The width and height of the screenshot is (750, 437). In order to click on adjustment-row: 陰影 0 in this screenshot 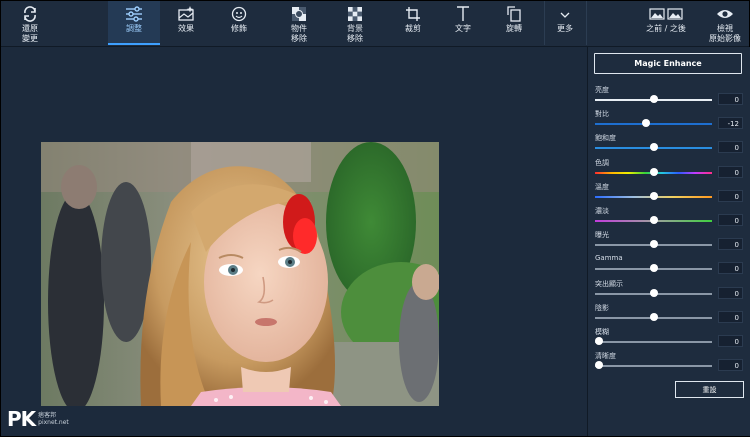, I will do `click(669, 315)`.